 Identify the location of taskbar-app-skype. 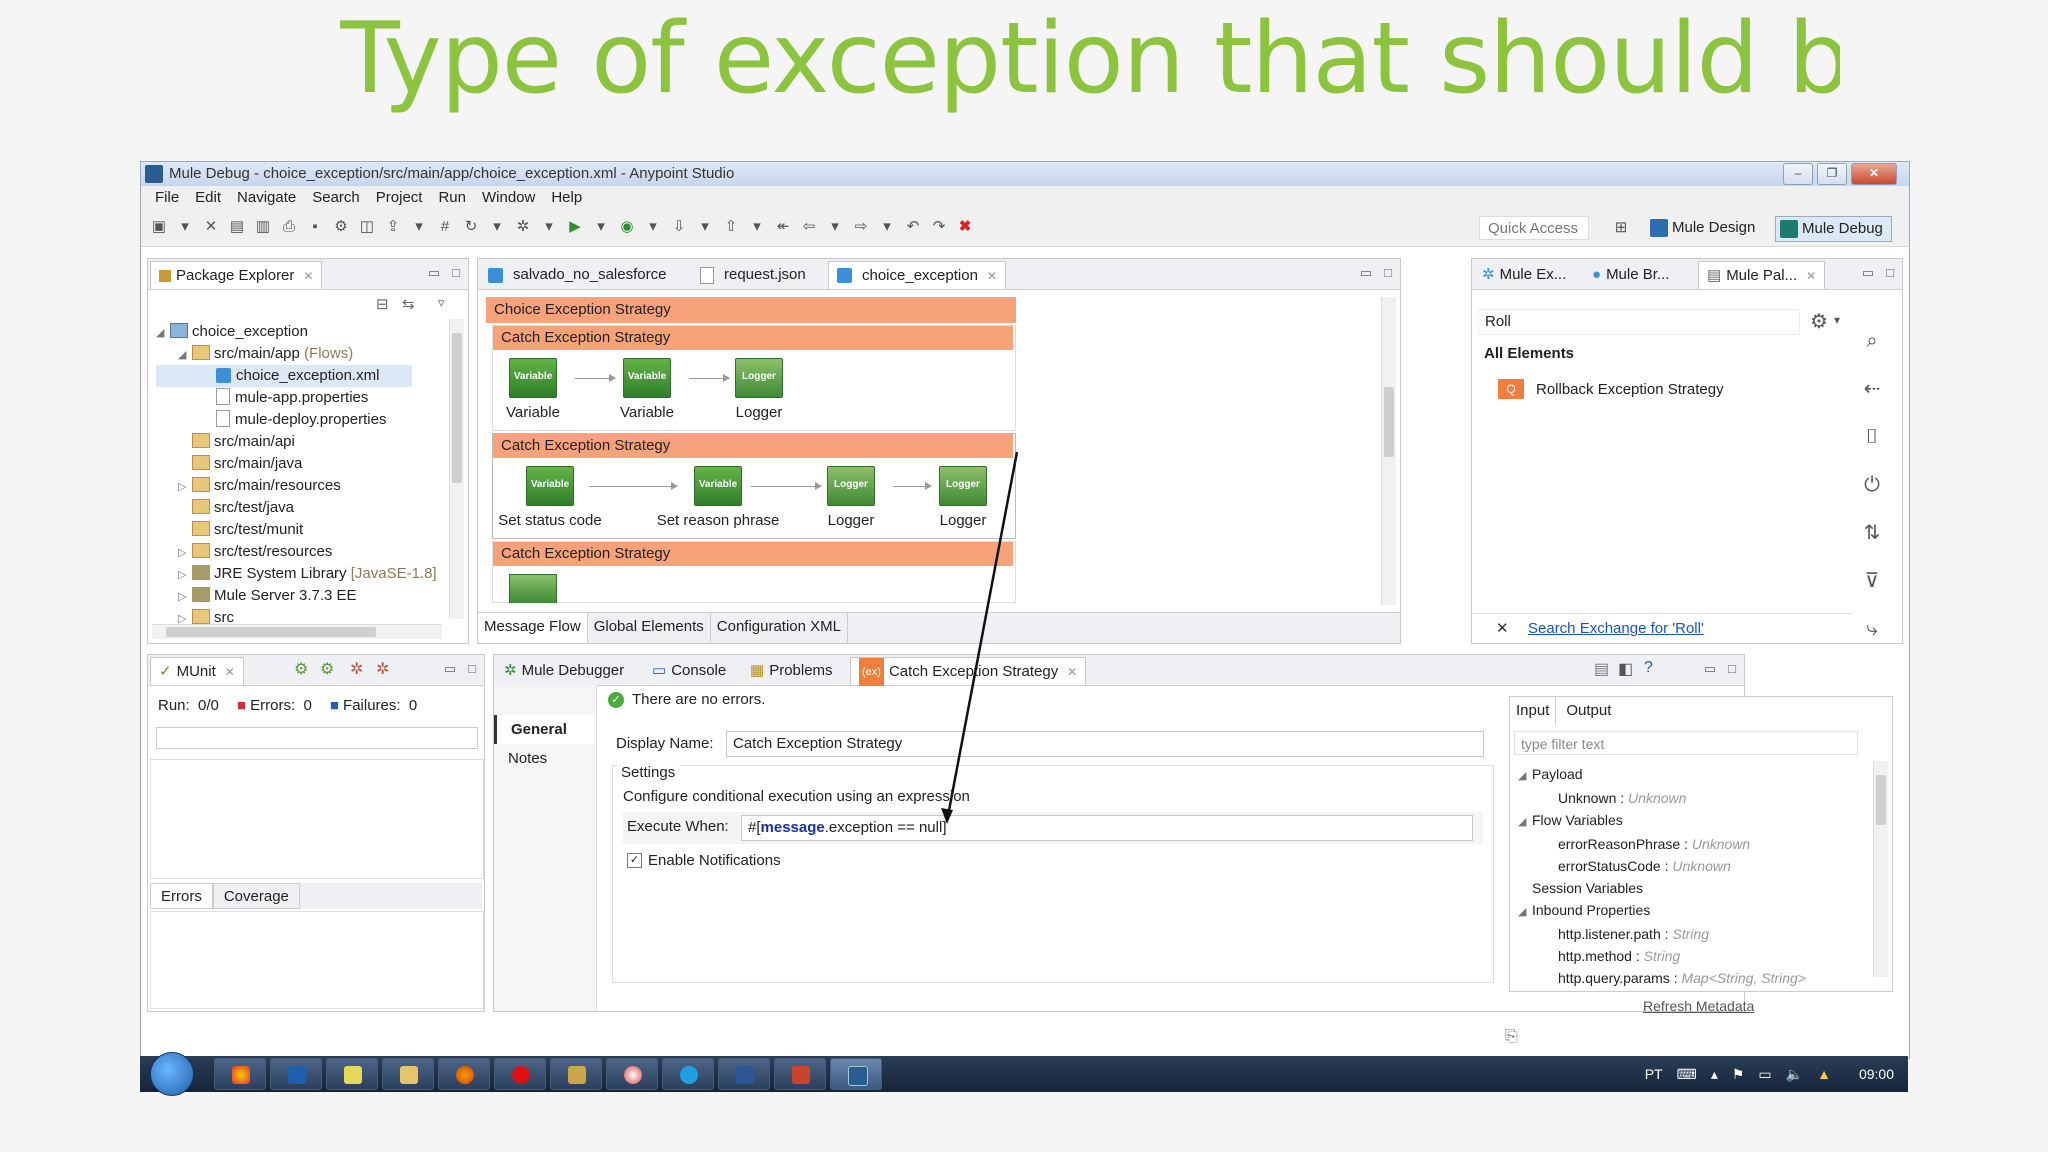
(688, 1074).